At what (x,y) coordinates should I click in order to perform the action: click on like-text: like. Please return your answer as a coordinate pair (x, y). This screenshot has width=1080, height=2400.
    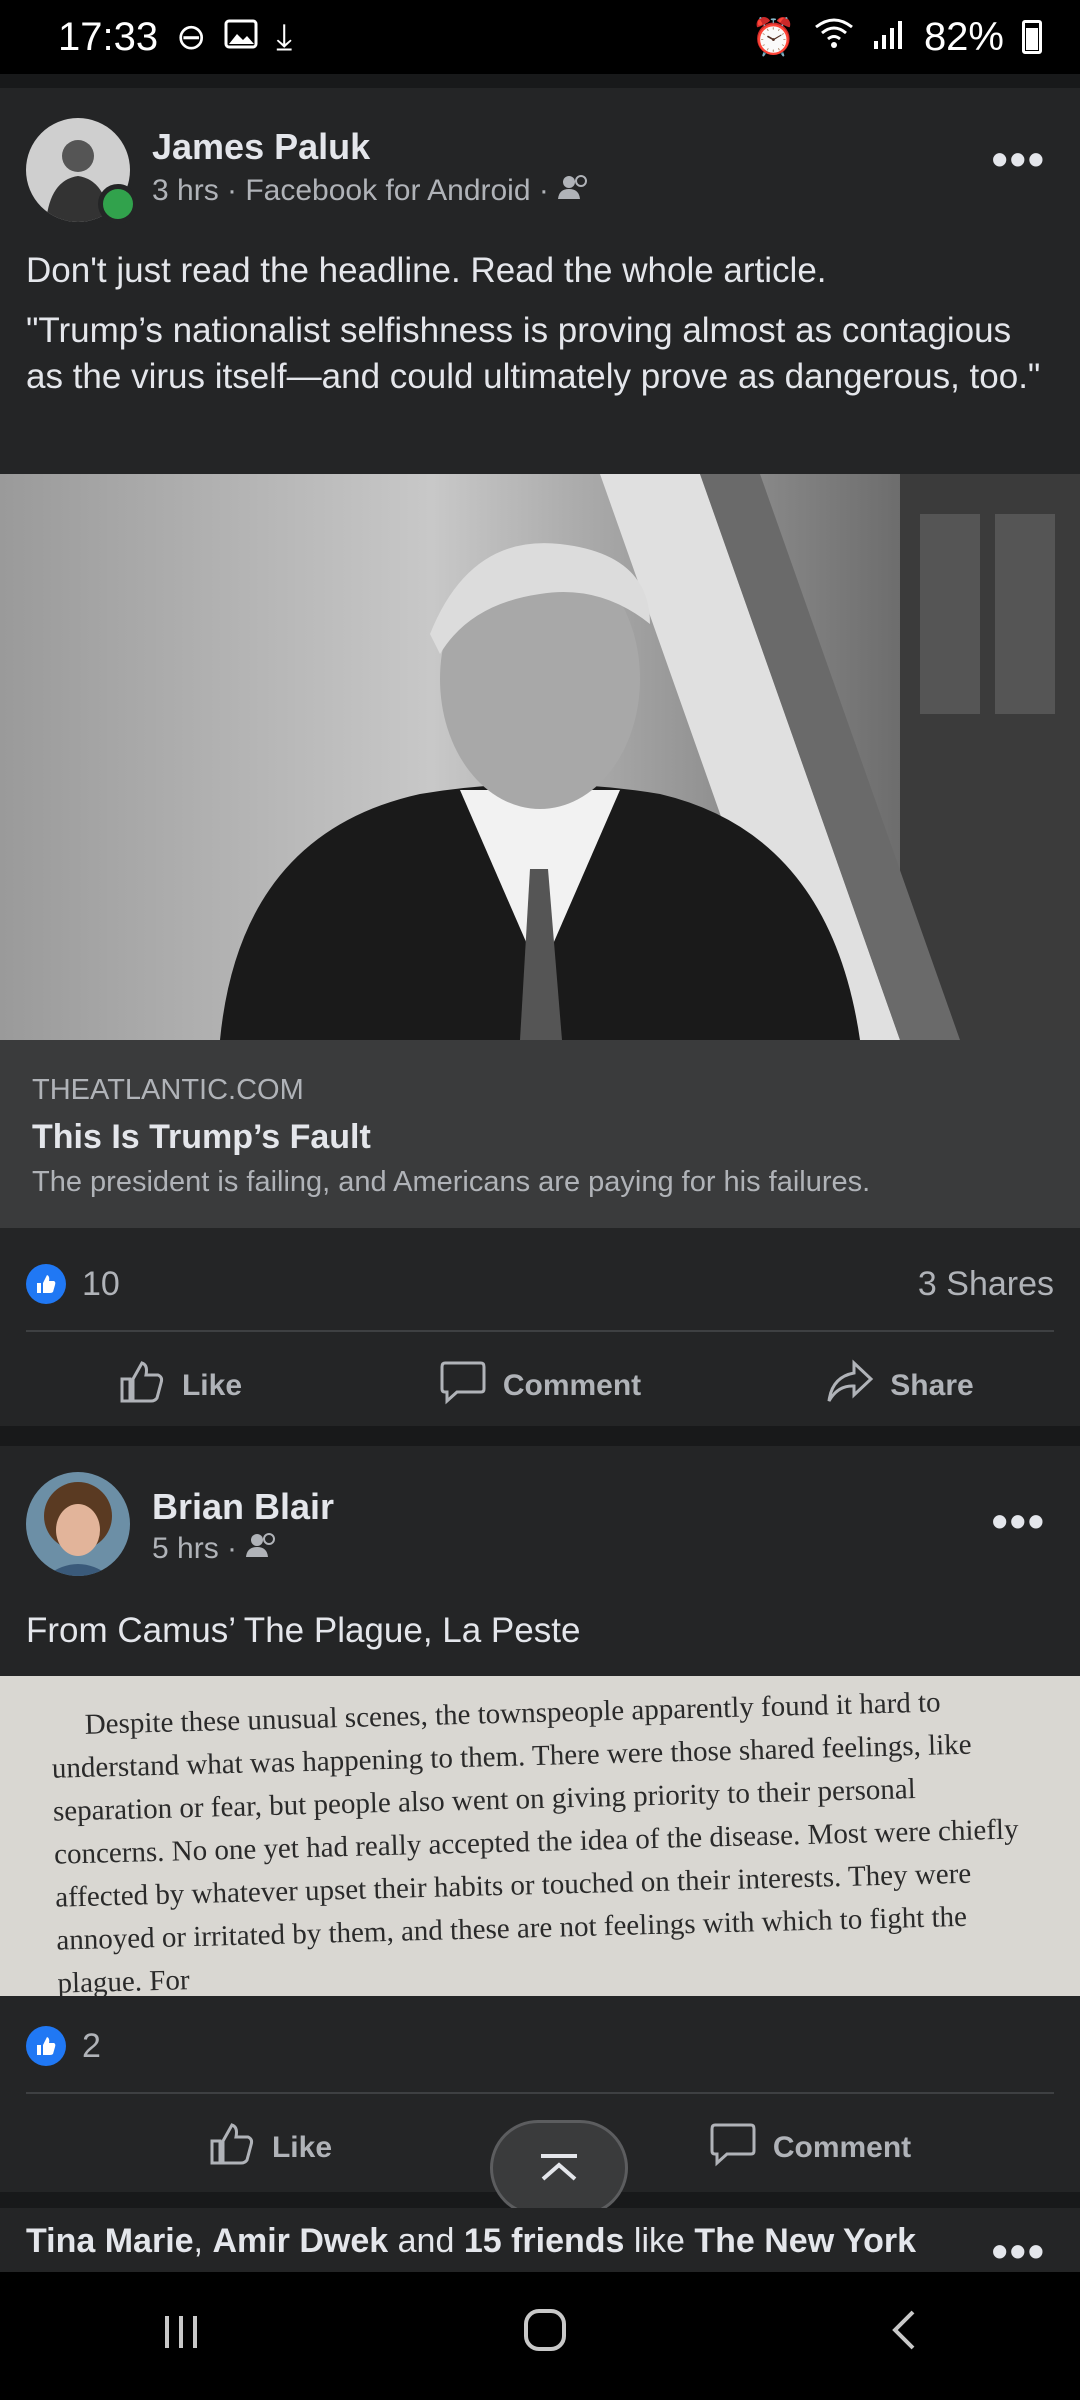
    Looking at the image, I should click on (659, 2241).